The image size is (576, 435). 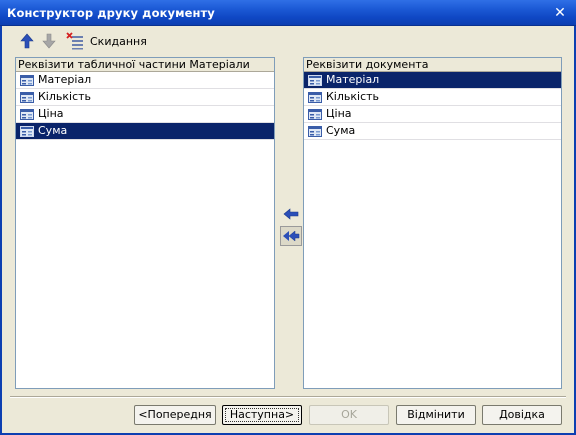 I want to click on move-left-button, so click(x=291, y=214).